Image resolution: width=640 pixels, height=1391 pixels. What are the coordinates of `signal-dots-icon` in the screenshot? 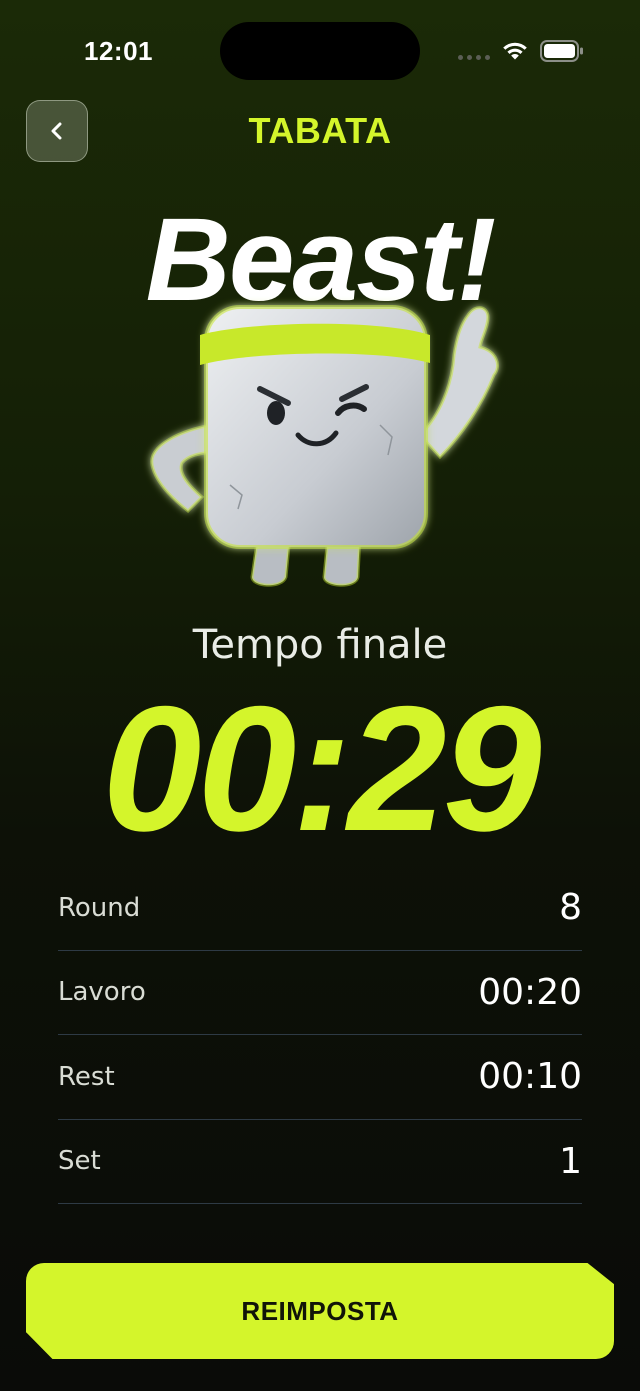 It's located at (474, 57).